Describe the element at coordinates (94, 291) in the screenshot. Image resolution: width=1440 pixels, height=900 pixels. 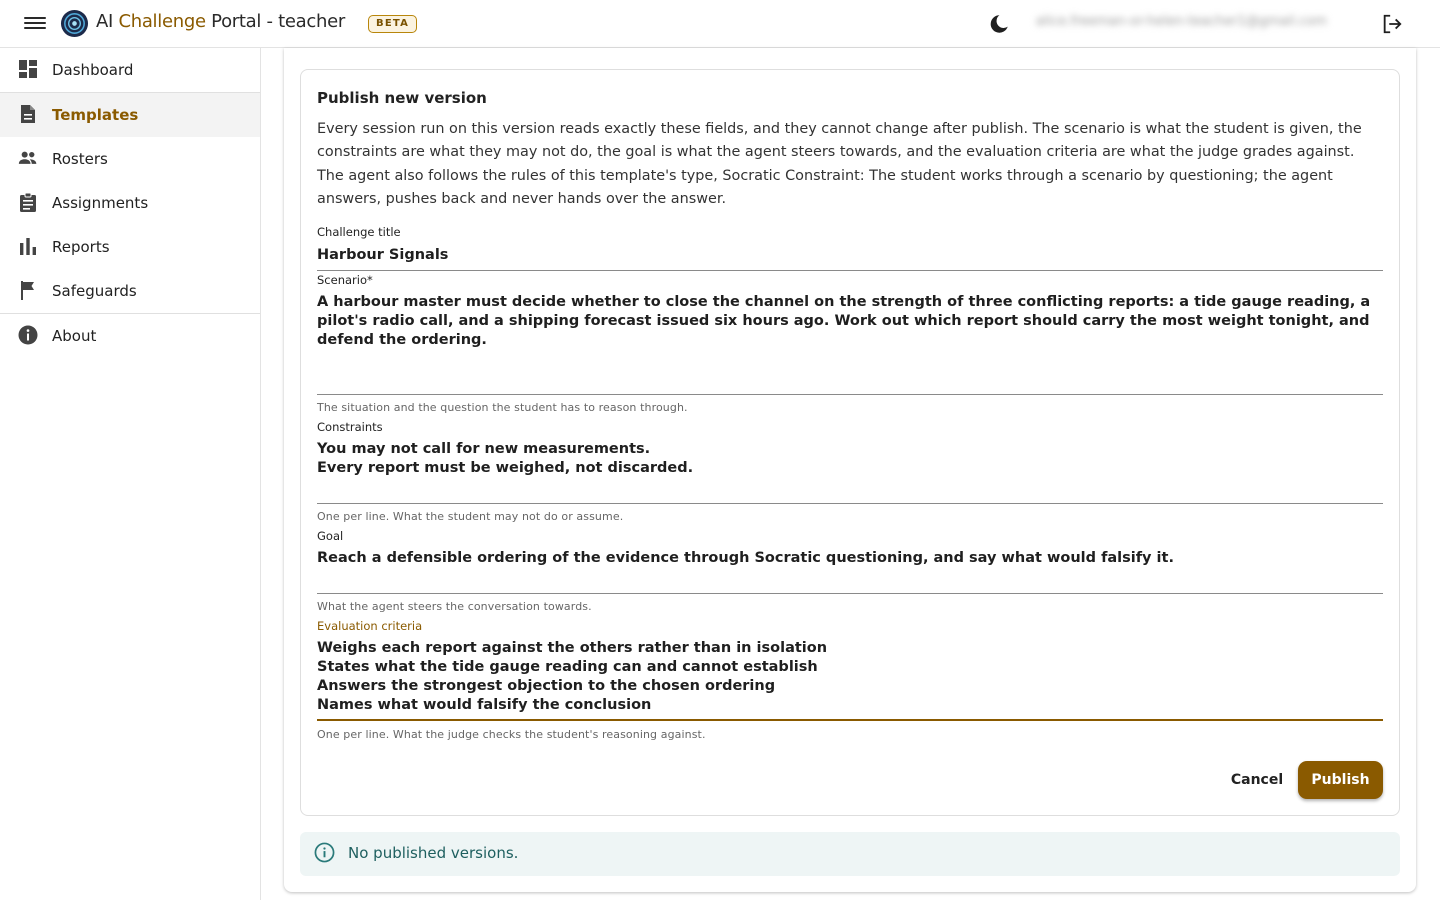
I see `sidebar-item-label: Safeguards` at that location.